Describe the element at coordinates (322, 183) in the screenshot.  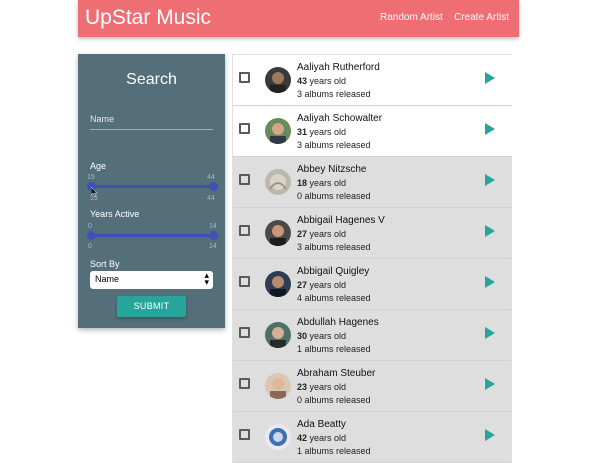
I see `artist-age: 18 years old` at that location.